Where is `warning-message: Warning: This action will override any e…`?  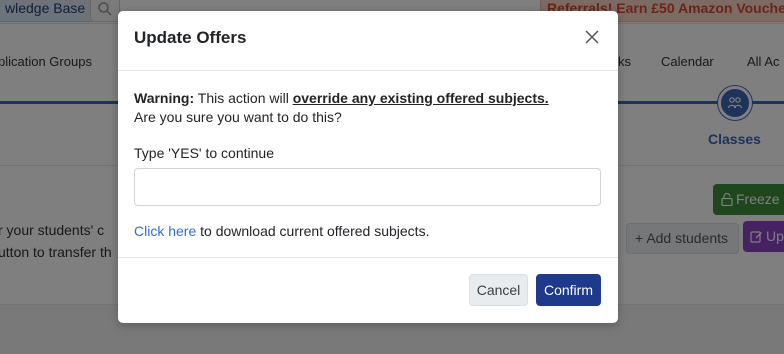
warning-message: Warning: This action will override any e… is located at coordinates (341, 98).